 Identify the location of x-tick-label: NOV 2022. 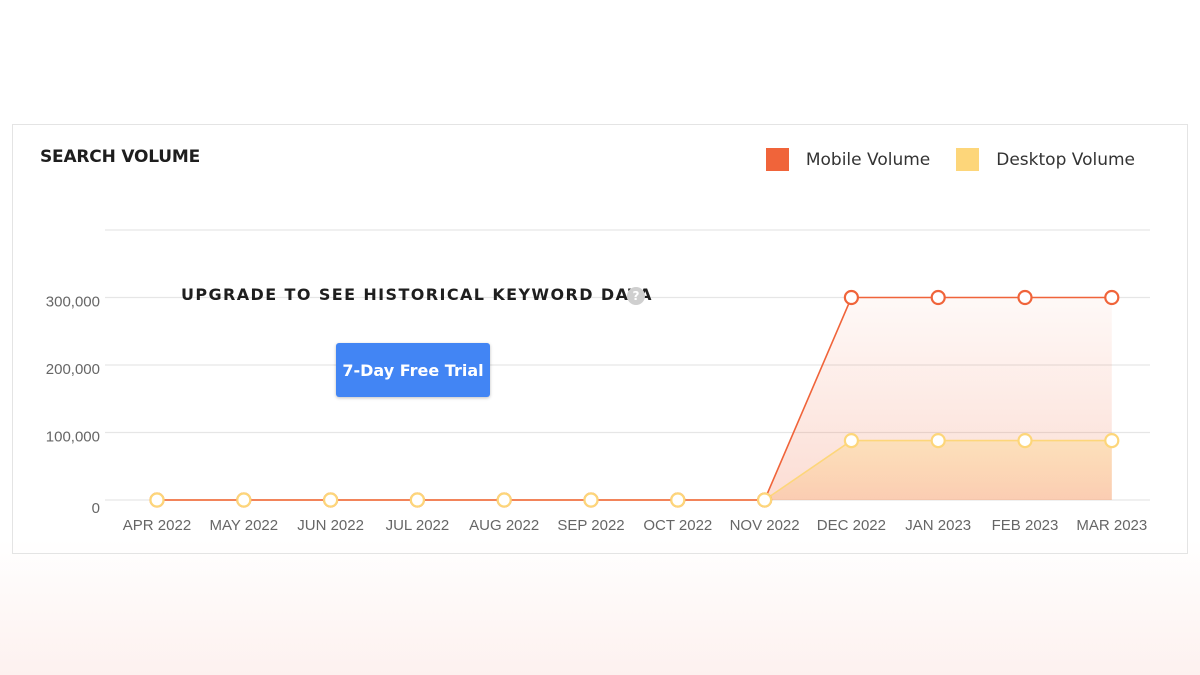
(765, 525).